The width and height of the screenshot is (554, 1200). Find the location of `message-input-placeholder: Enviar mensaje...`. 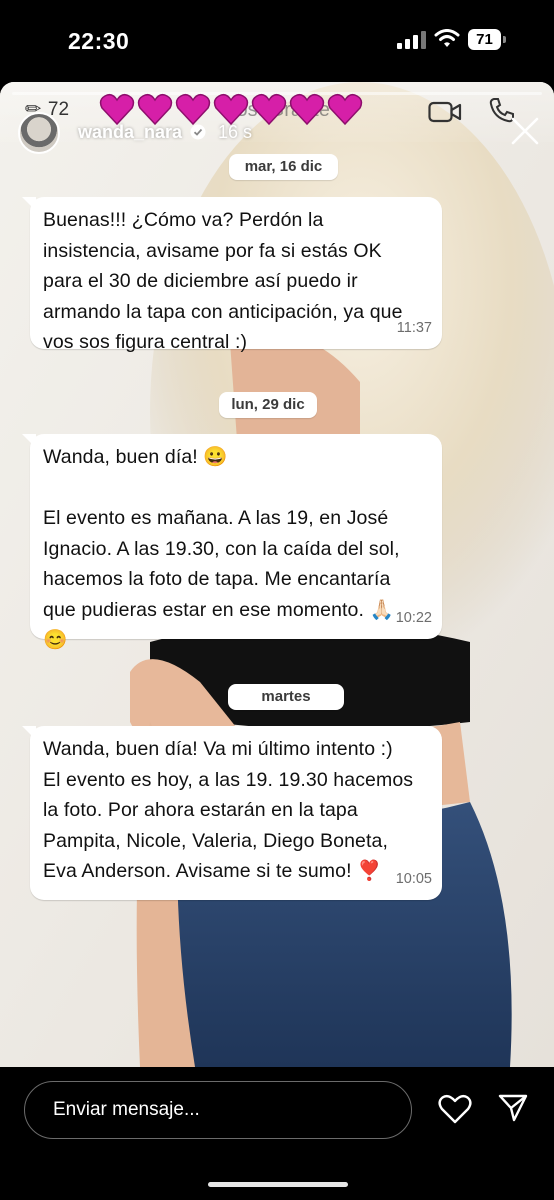

message-input-placeholder: Enviar mensaje... is located at coordinates (126, 1109).